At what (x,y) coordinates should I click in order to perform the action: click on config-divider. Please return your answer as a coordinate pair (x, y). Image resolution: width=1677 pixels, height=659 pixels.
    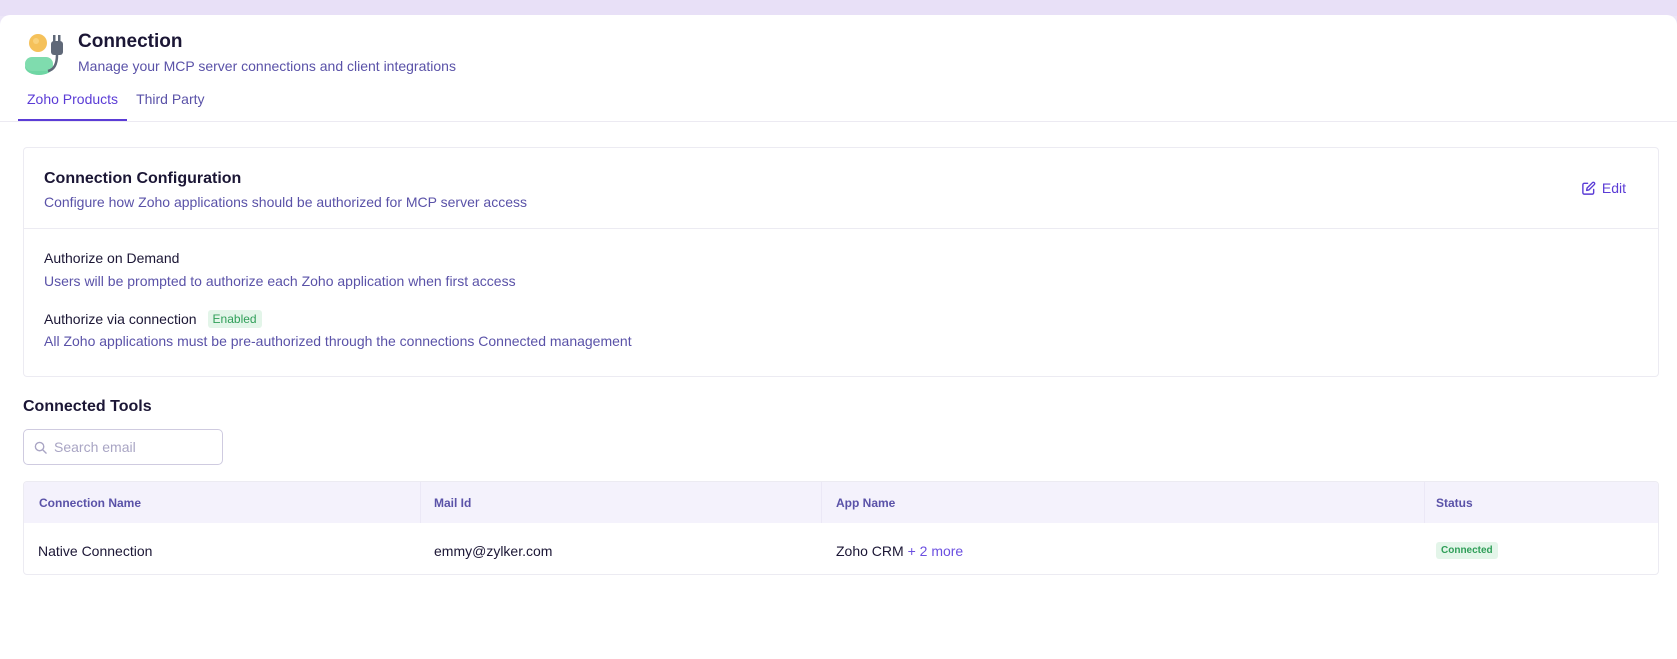
    Looking at the image, I should click on (841, 228).